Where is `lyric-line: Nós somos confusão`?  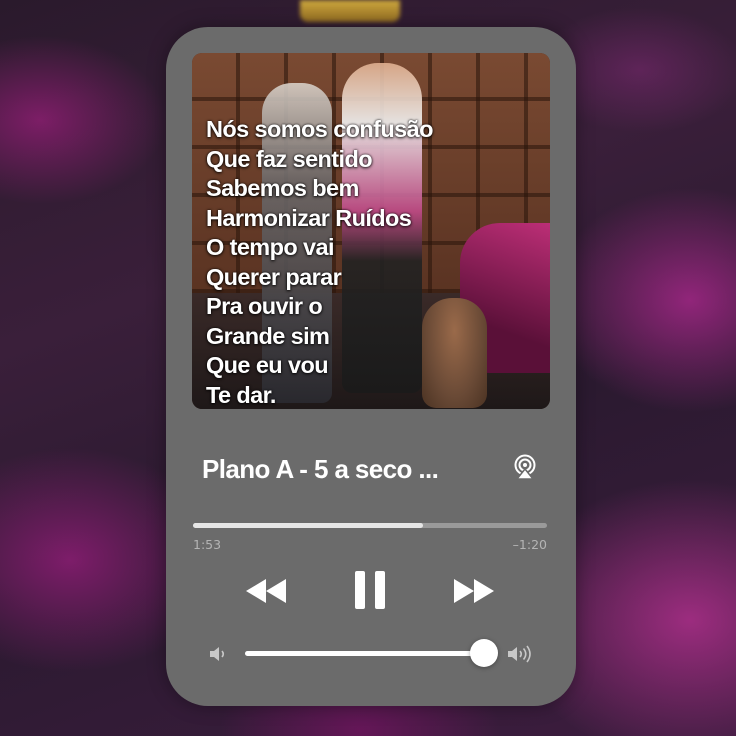 lyric-line: Nós somos confusão is located at coordinates (319, 129).